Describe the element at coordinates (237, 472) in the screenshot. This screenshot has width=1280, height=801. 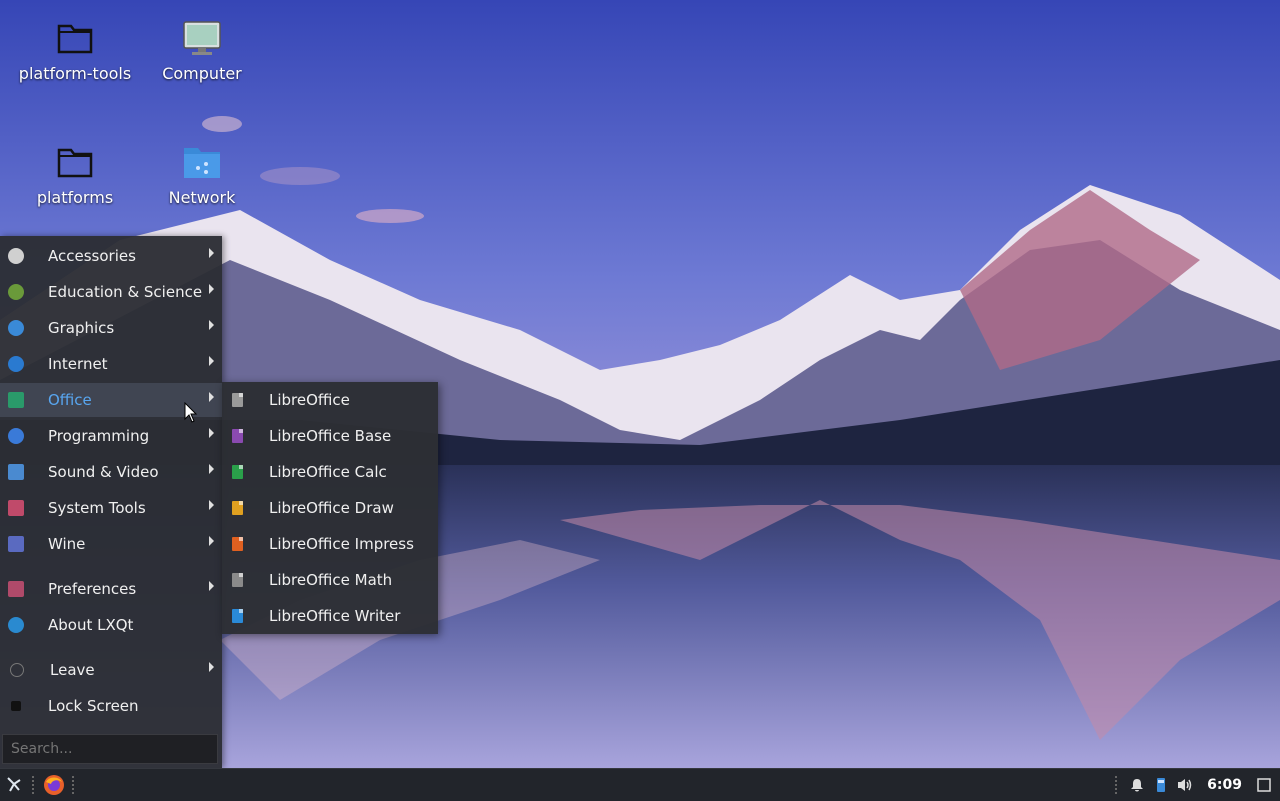
I see `libreoffice-calc-icon` at that location.